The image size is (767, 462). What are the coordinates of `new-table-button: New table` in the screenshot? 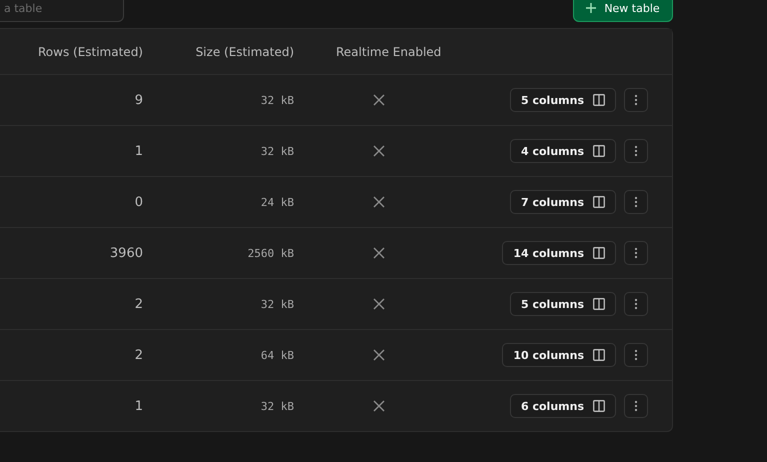 It's located at (623, 11).